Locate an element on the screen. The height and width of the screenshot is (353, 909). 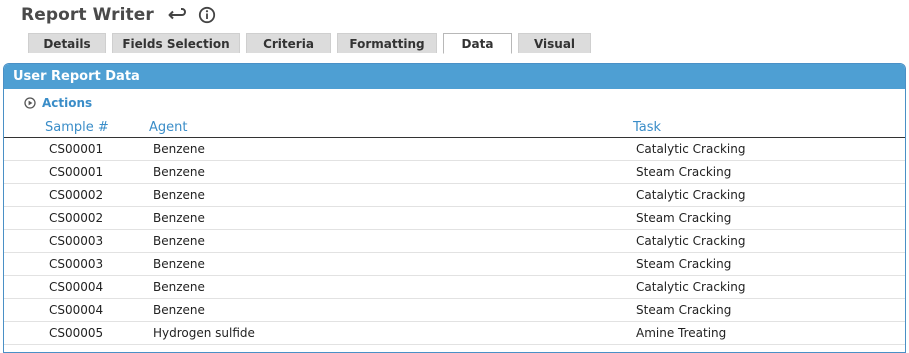
panel-title: User Report Data is located at coordinates (454, 76).